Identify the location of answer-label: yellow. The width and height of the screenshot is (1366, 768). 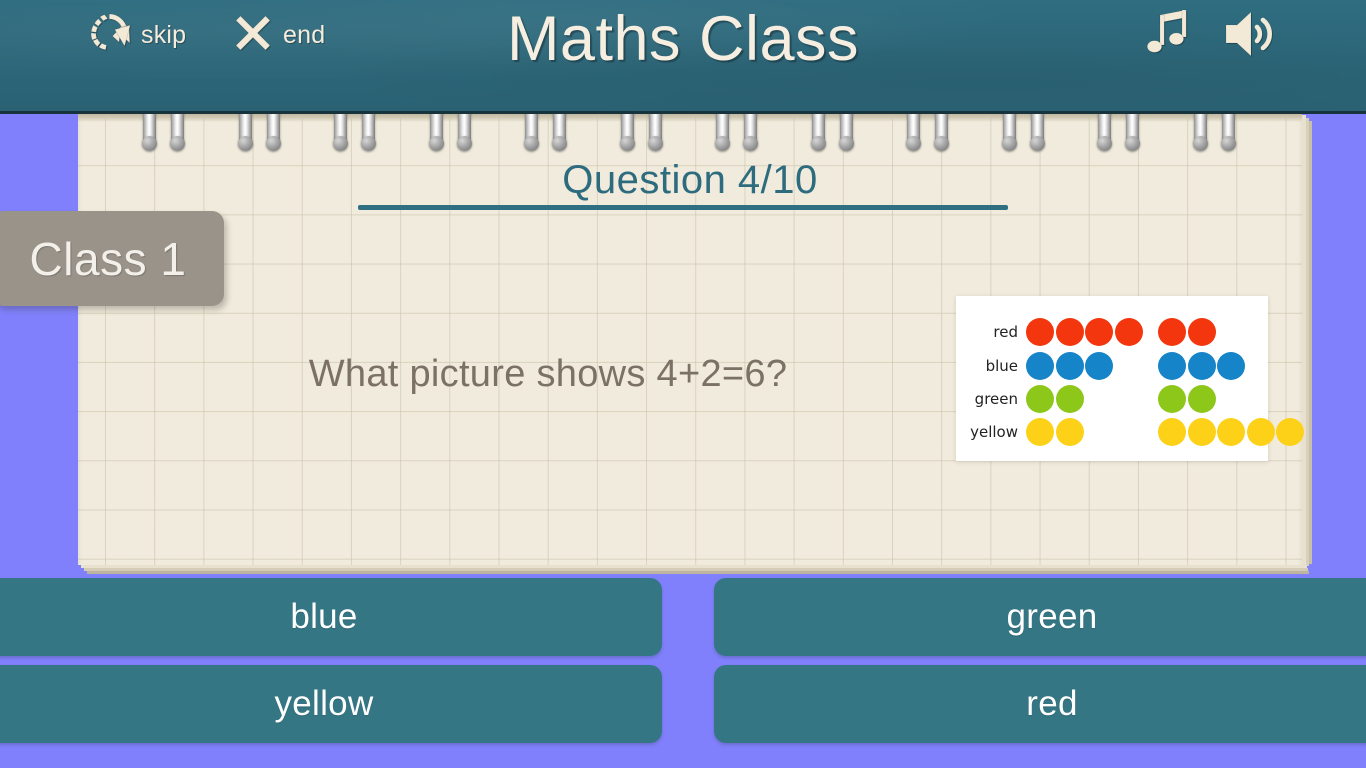
(324, 703).